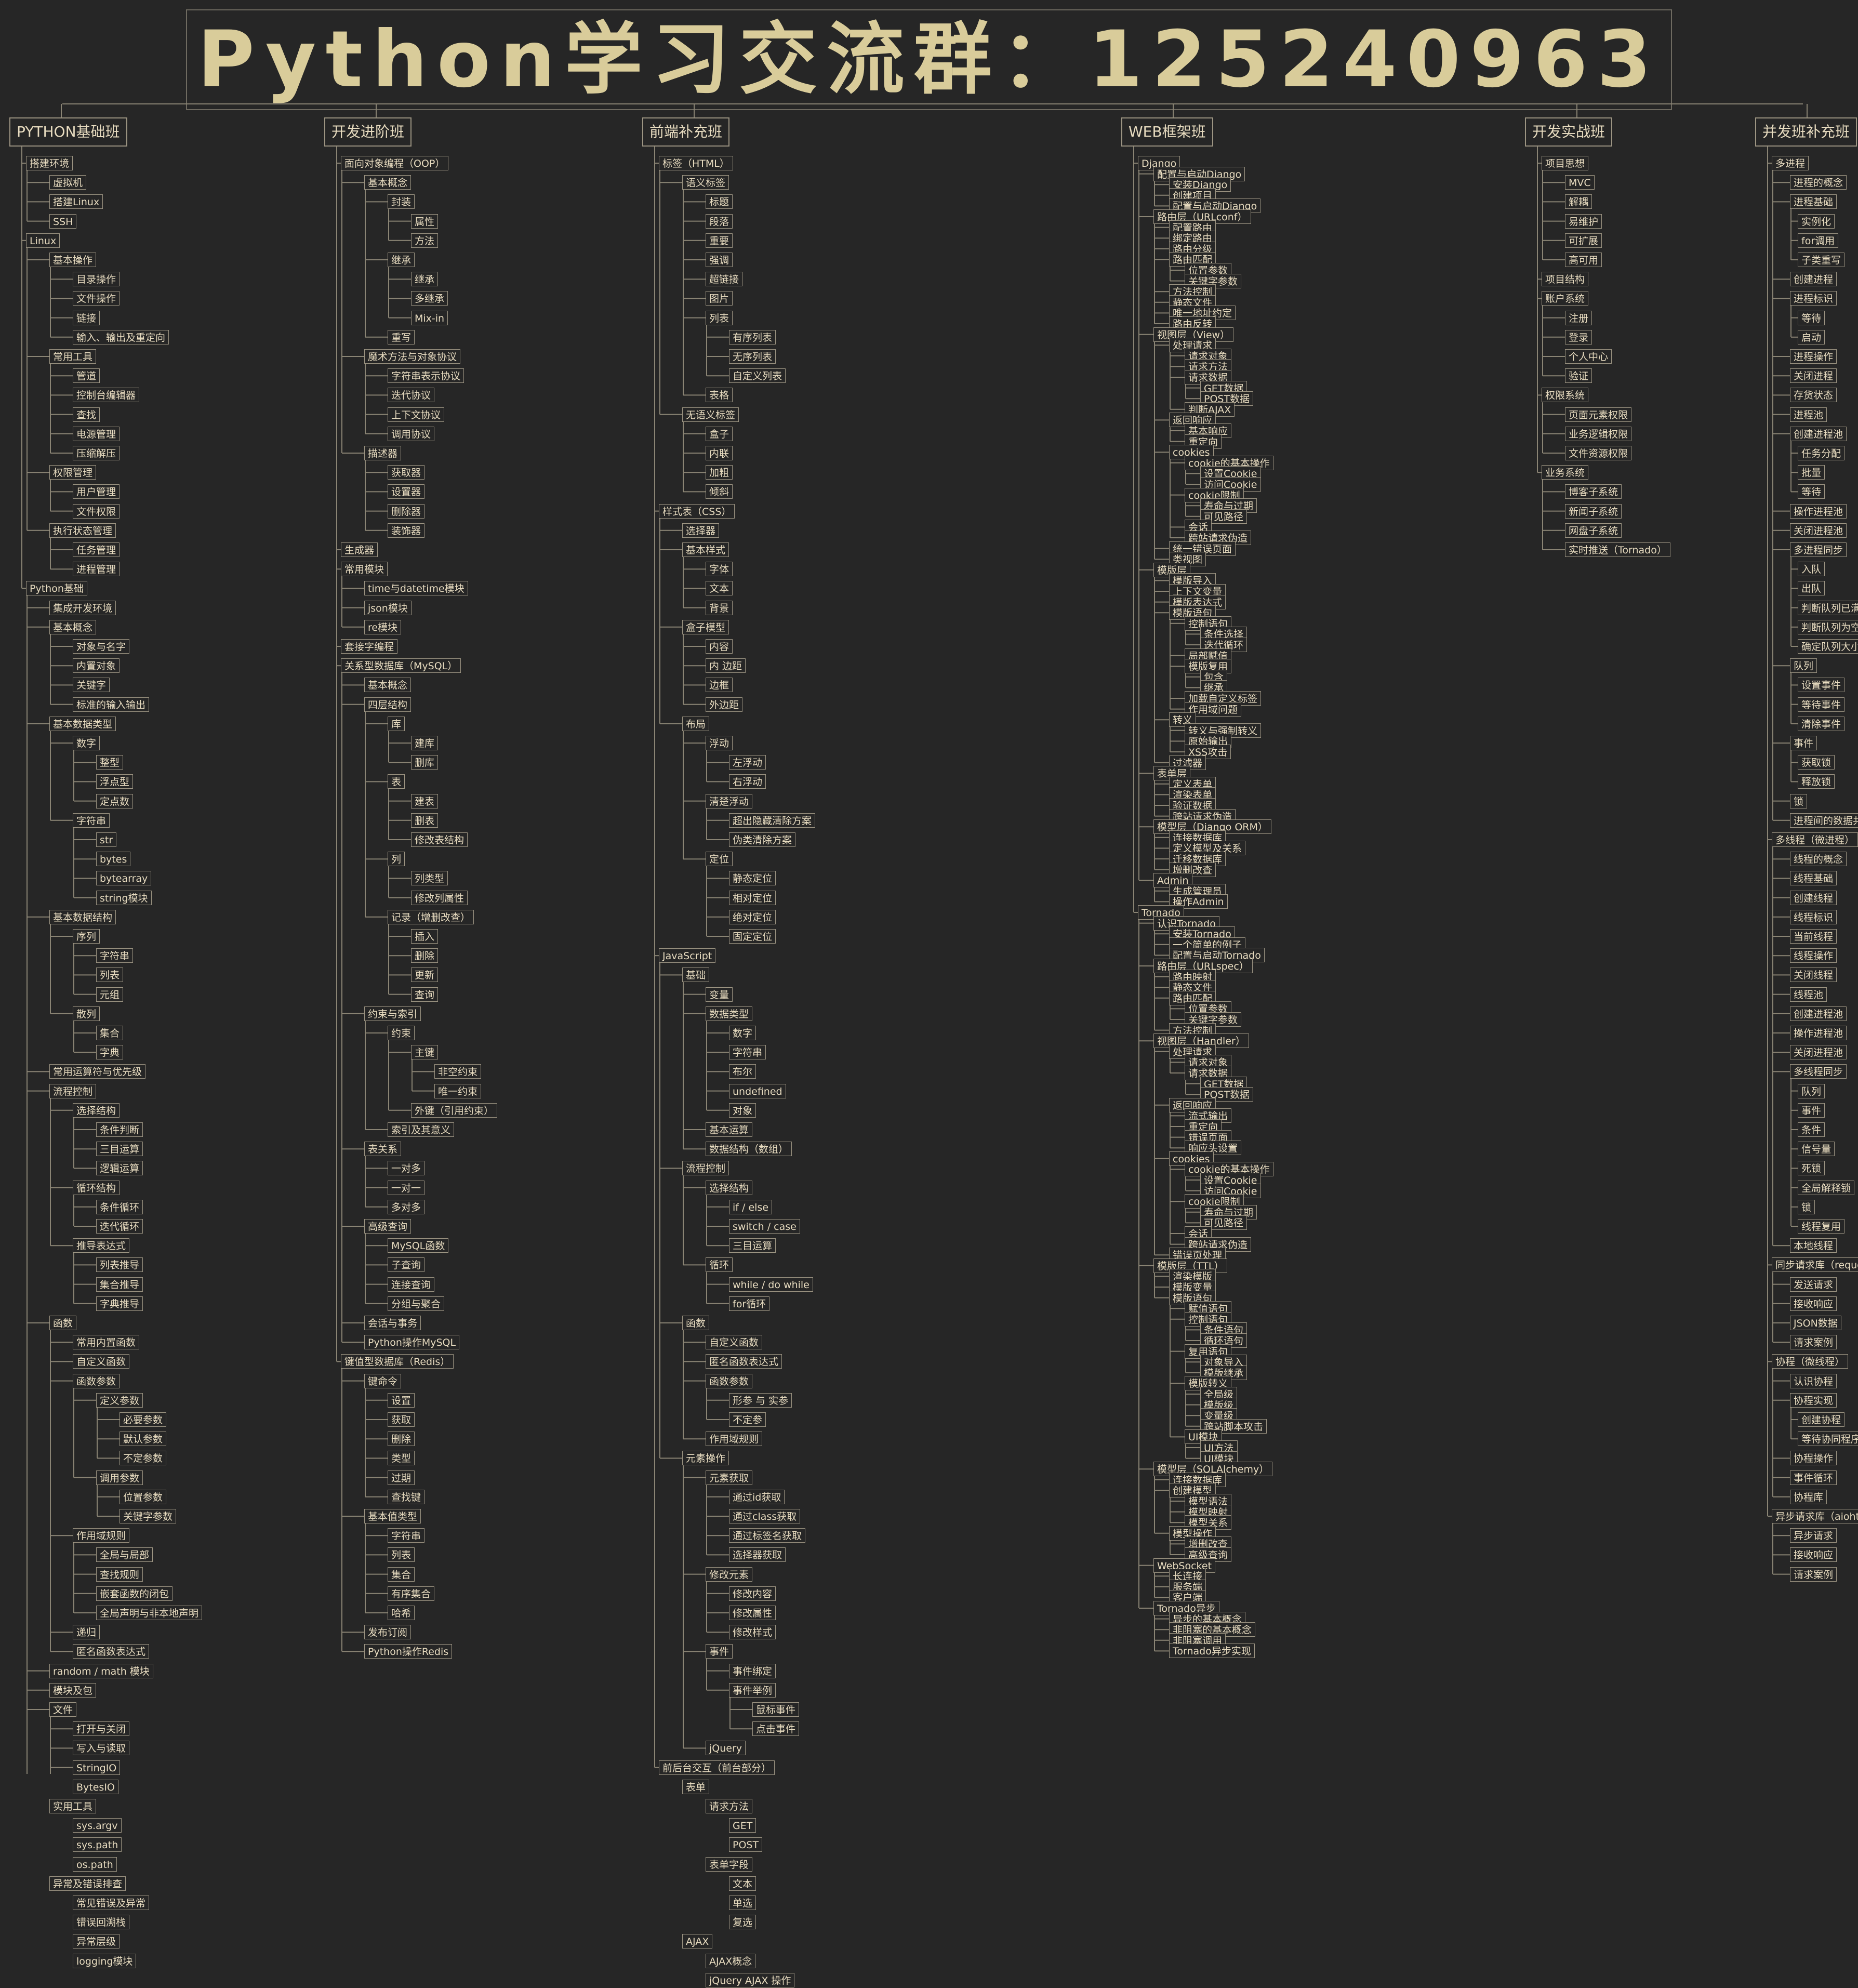 The height and width of the screenshot is (1988, 1858). I want to click on mindmap-node: bytearray, so click(124, 879).